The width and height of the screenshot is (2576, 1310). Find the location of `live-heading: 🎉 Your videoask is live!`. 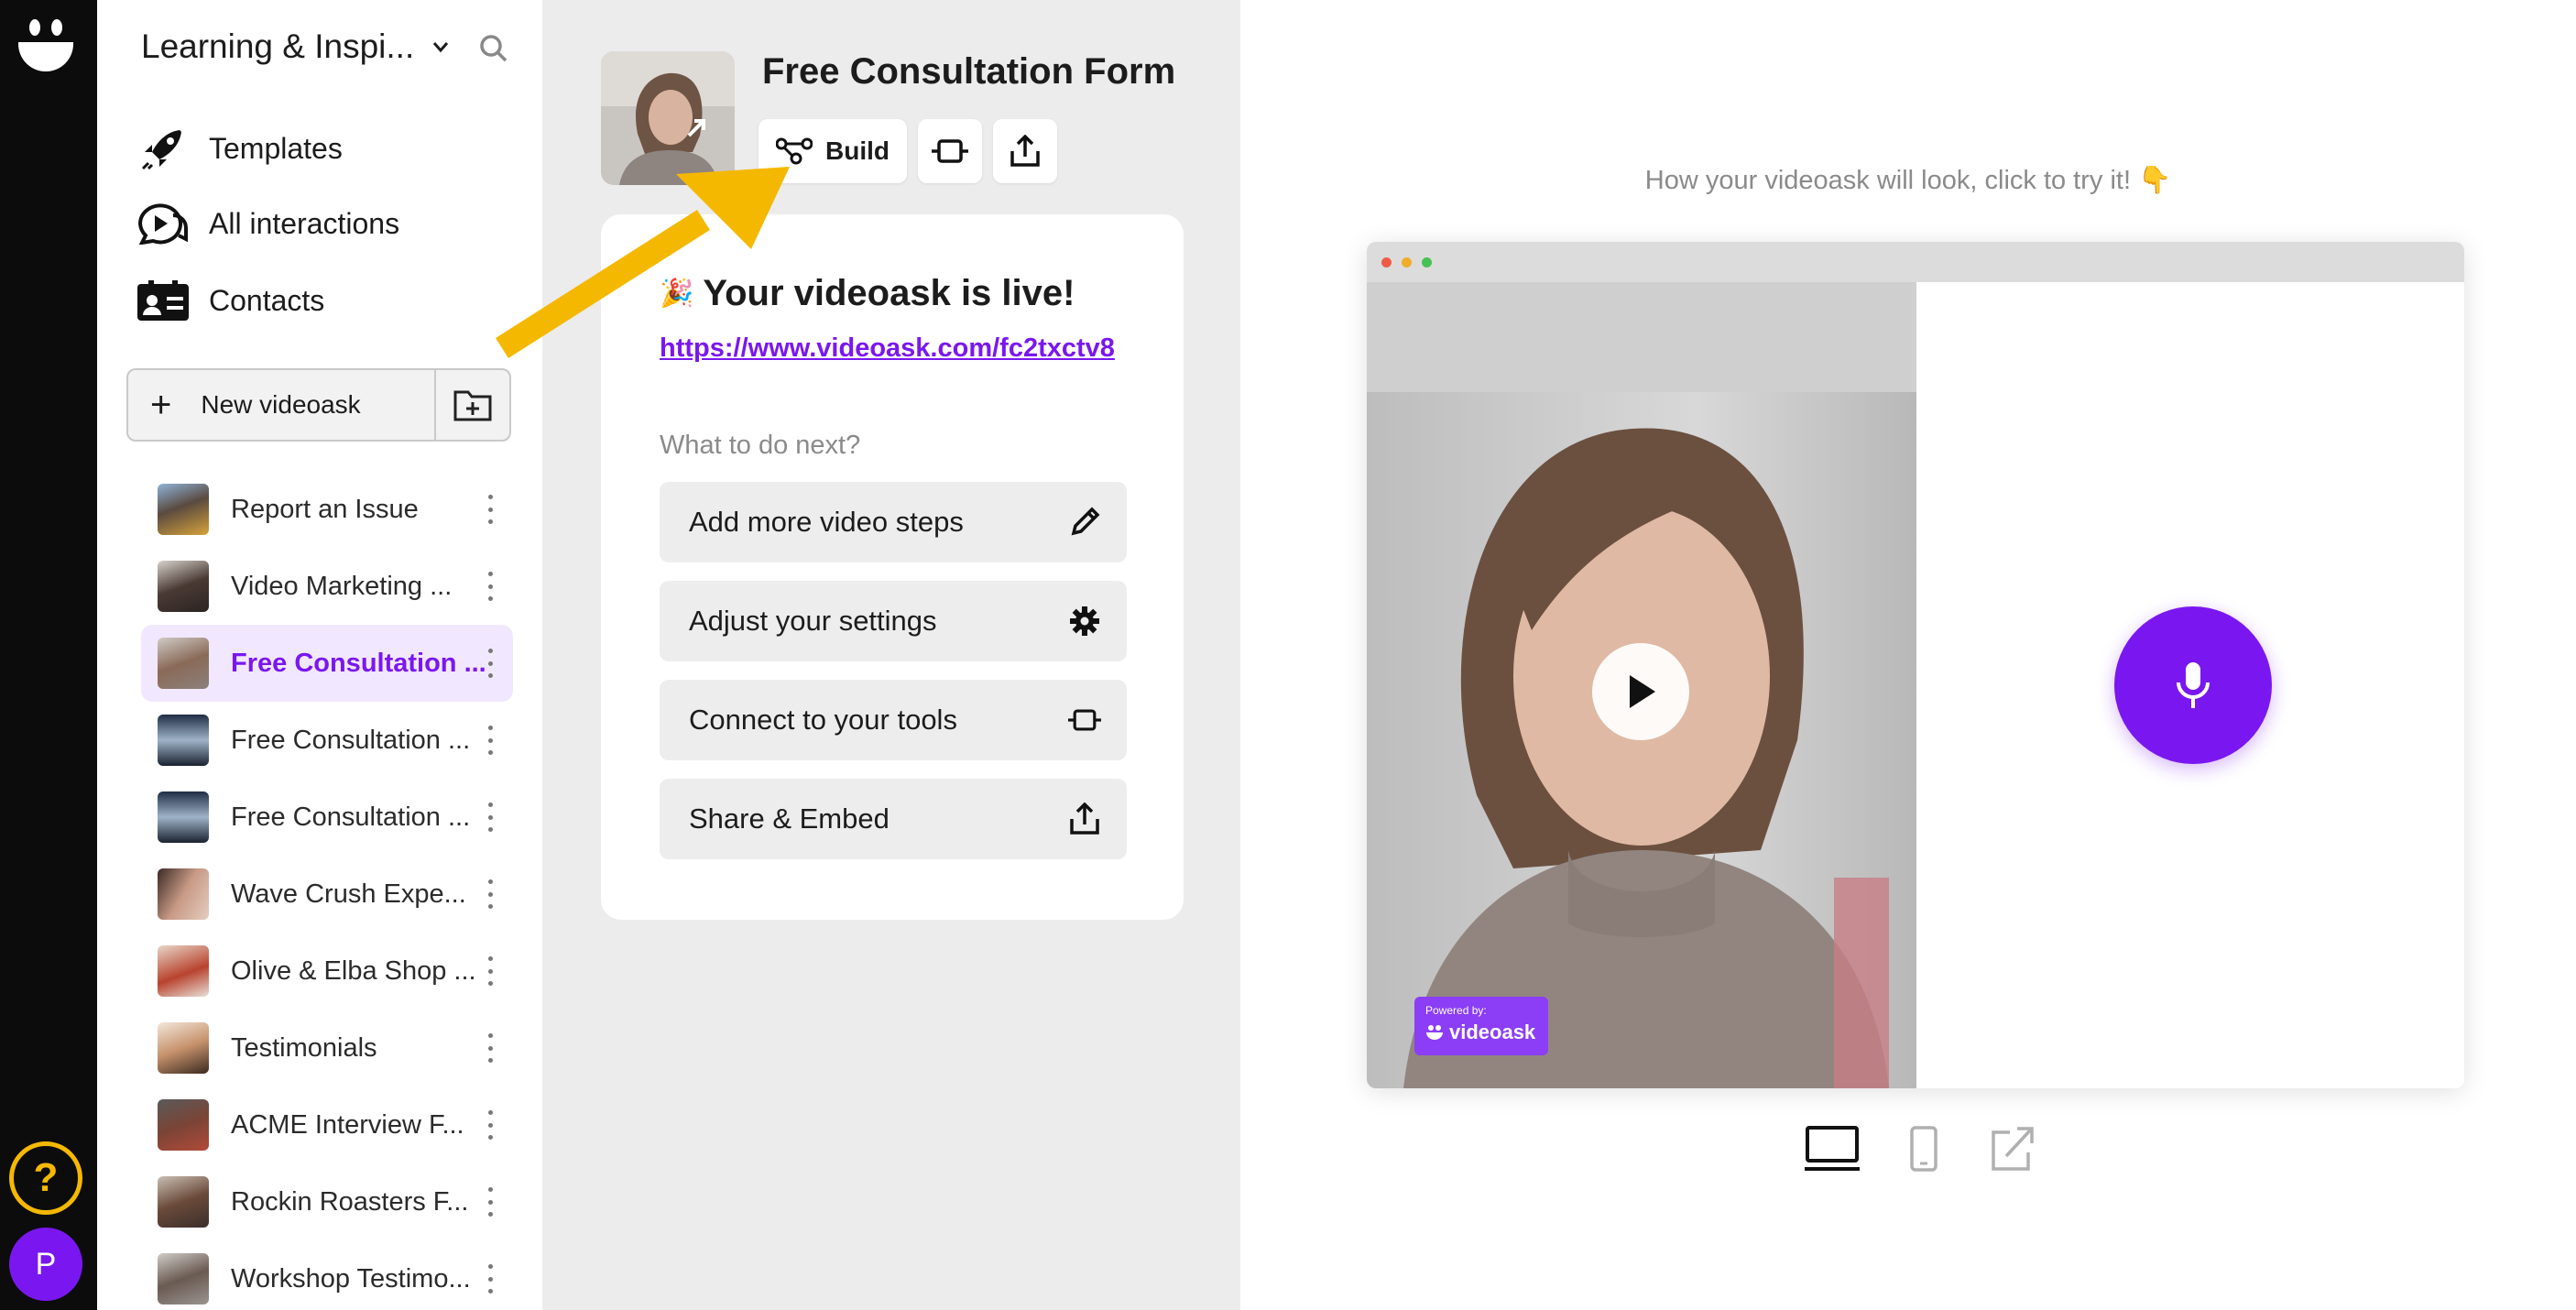

live-heading: 🎉 Your videoask is live! is located at coordinates (868, 293).